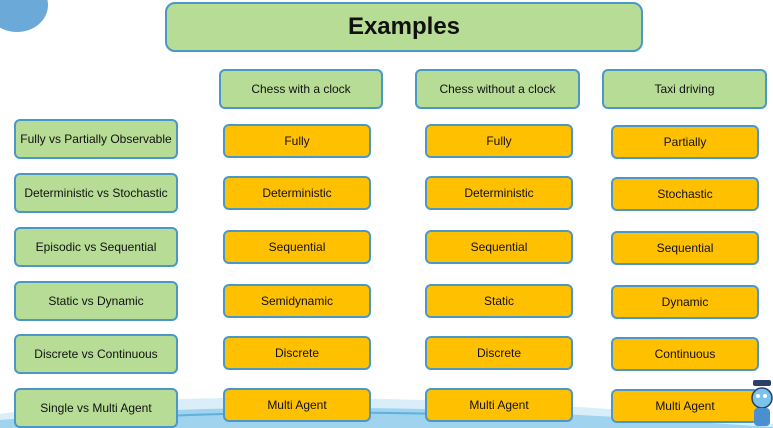  I want to click on row-label-static: Static vs Dynamic, so click(96, 301).